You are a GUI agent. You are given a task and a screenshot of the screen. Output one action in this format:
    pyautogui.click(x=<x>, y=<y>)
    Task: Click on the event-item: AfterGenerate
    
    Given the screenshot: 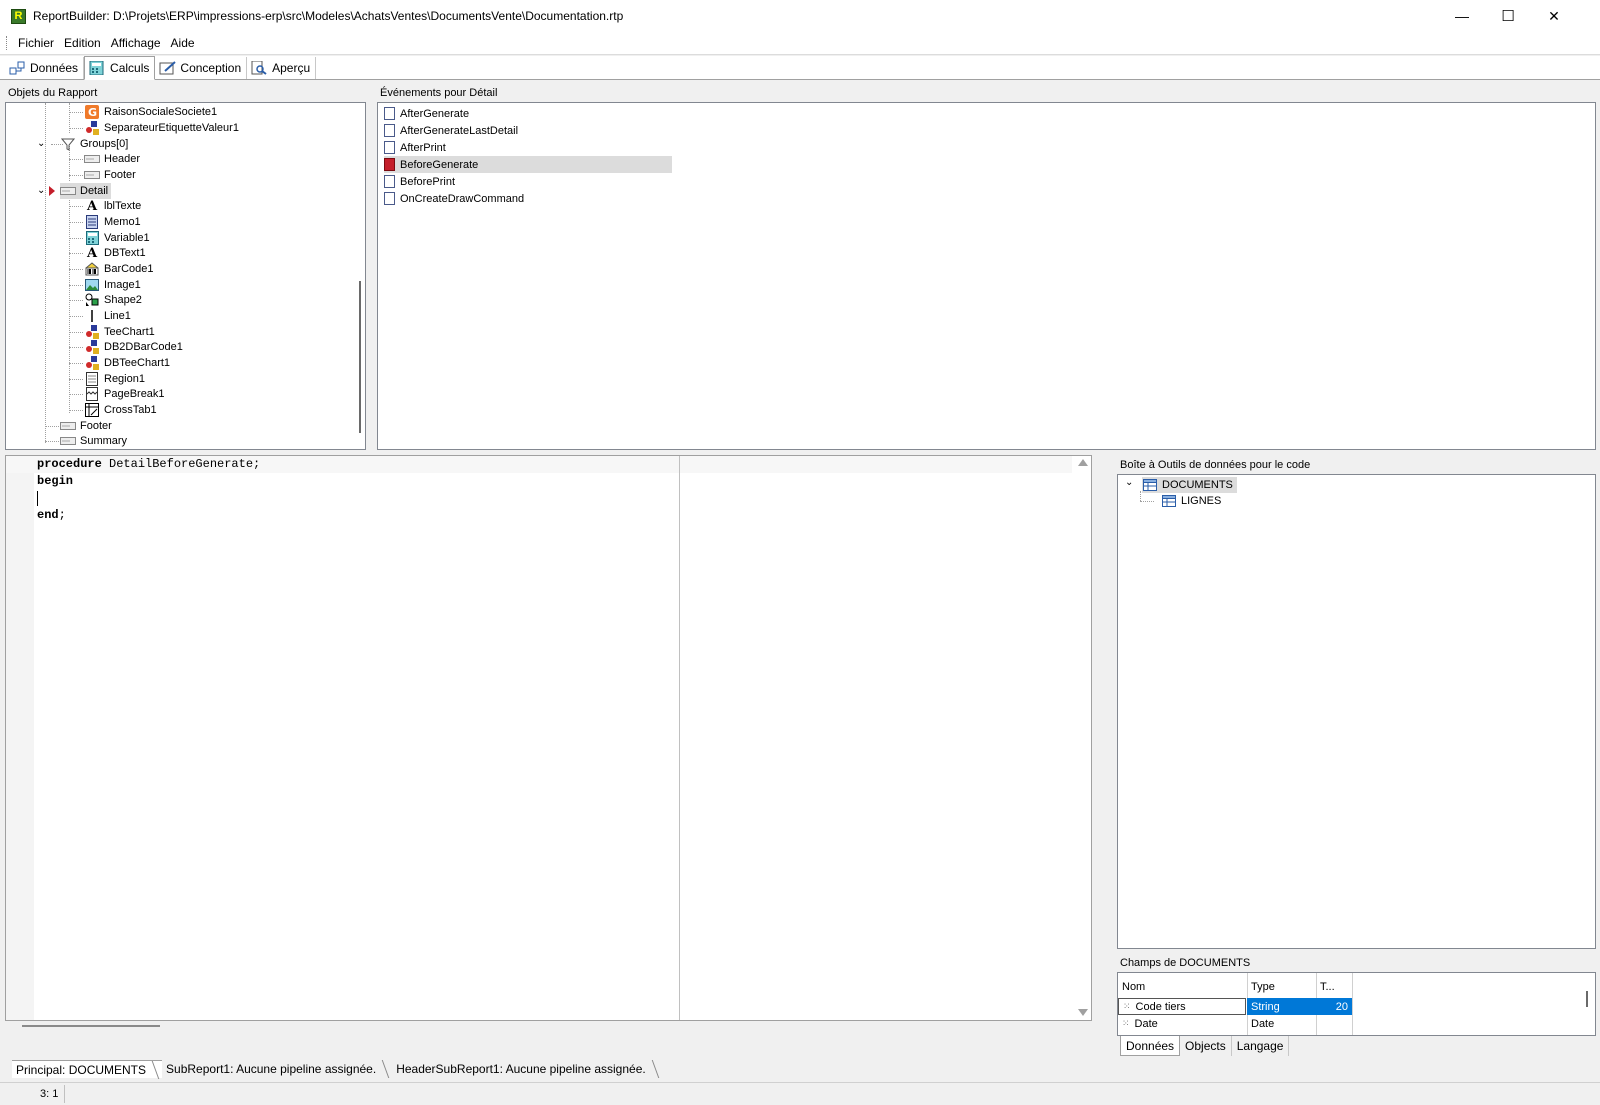 What is the action you would take?
    pyautogui.click(x=528, y=113)
    